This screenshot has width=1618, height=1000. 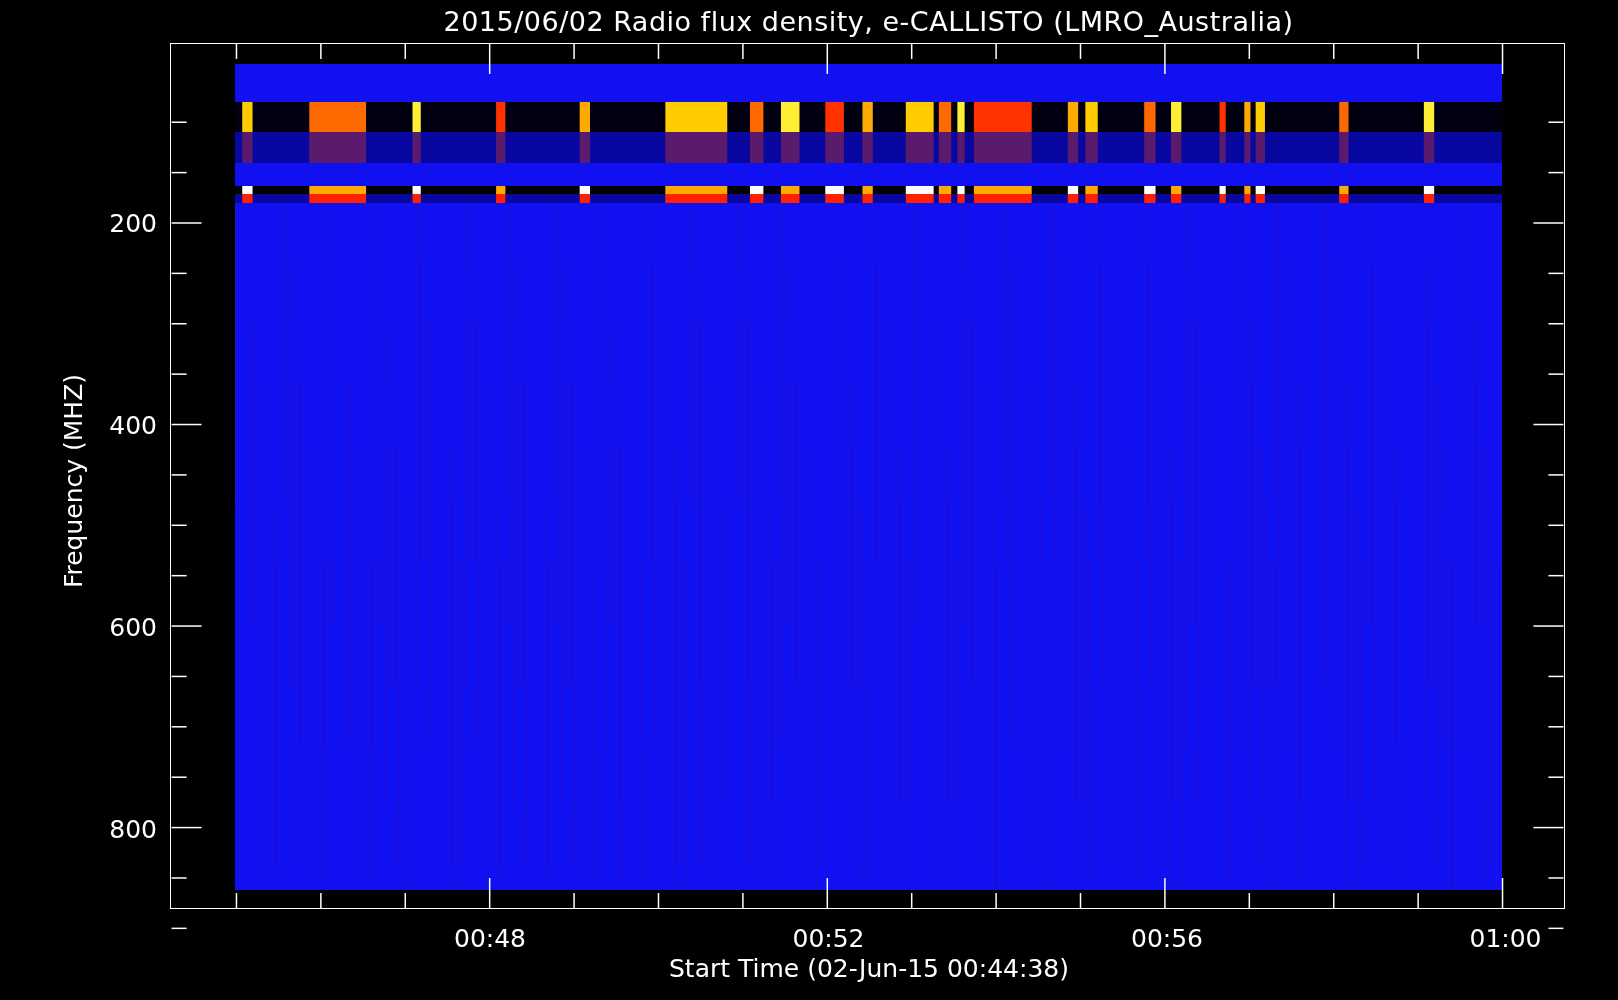 I want to click on x-tick-label: 00:48, so click(x=490, y=938).